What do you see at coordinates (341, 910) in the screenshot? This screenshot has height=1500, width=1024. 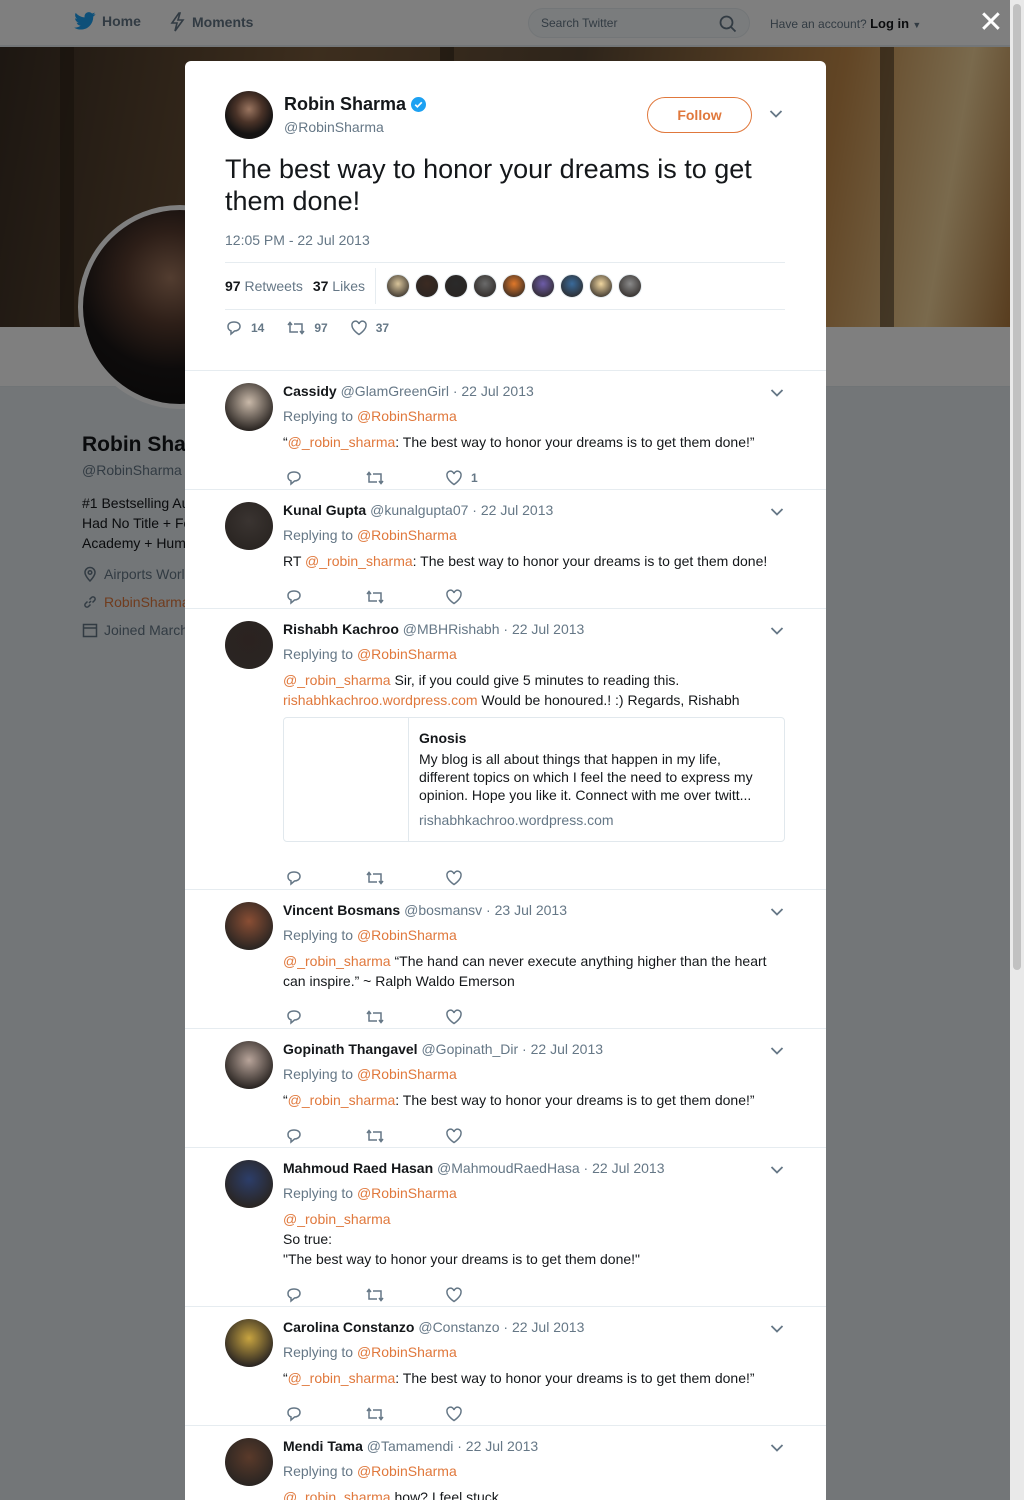 I see `reply-author-name: Vincent Bosmans` at bounding box center [341, 910].